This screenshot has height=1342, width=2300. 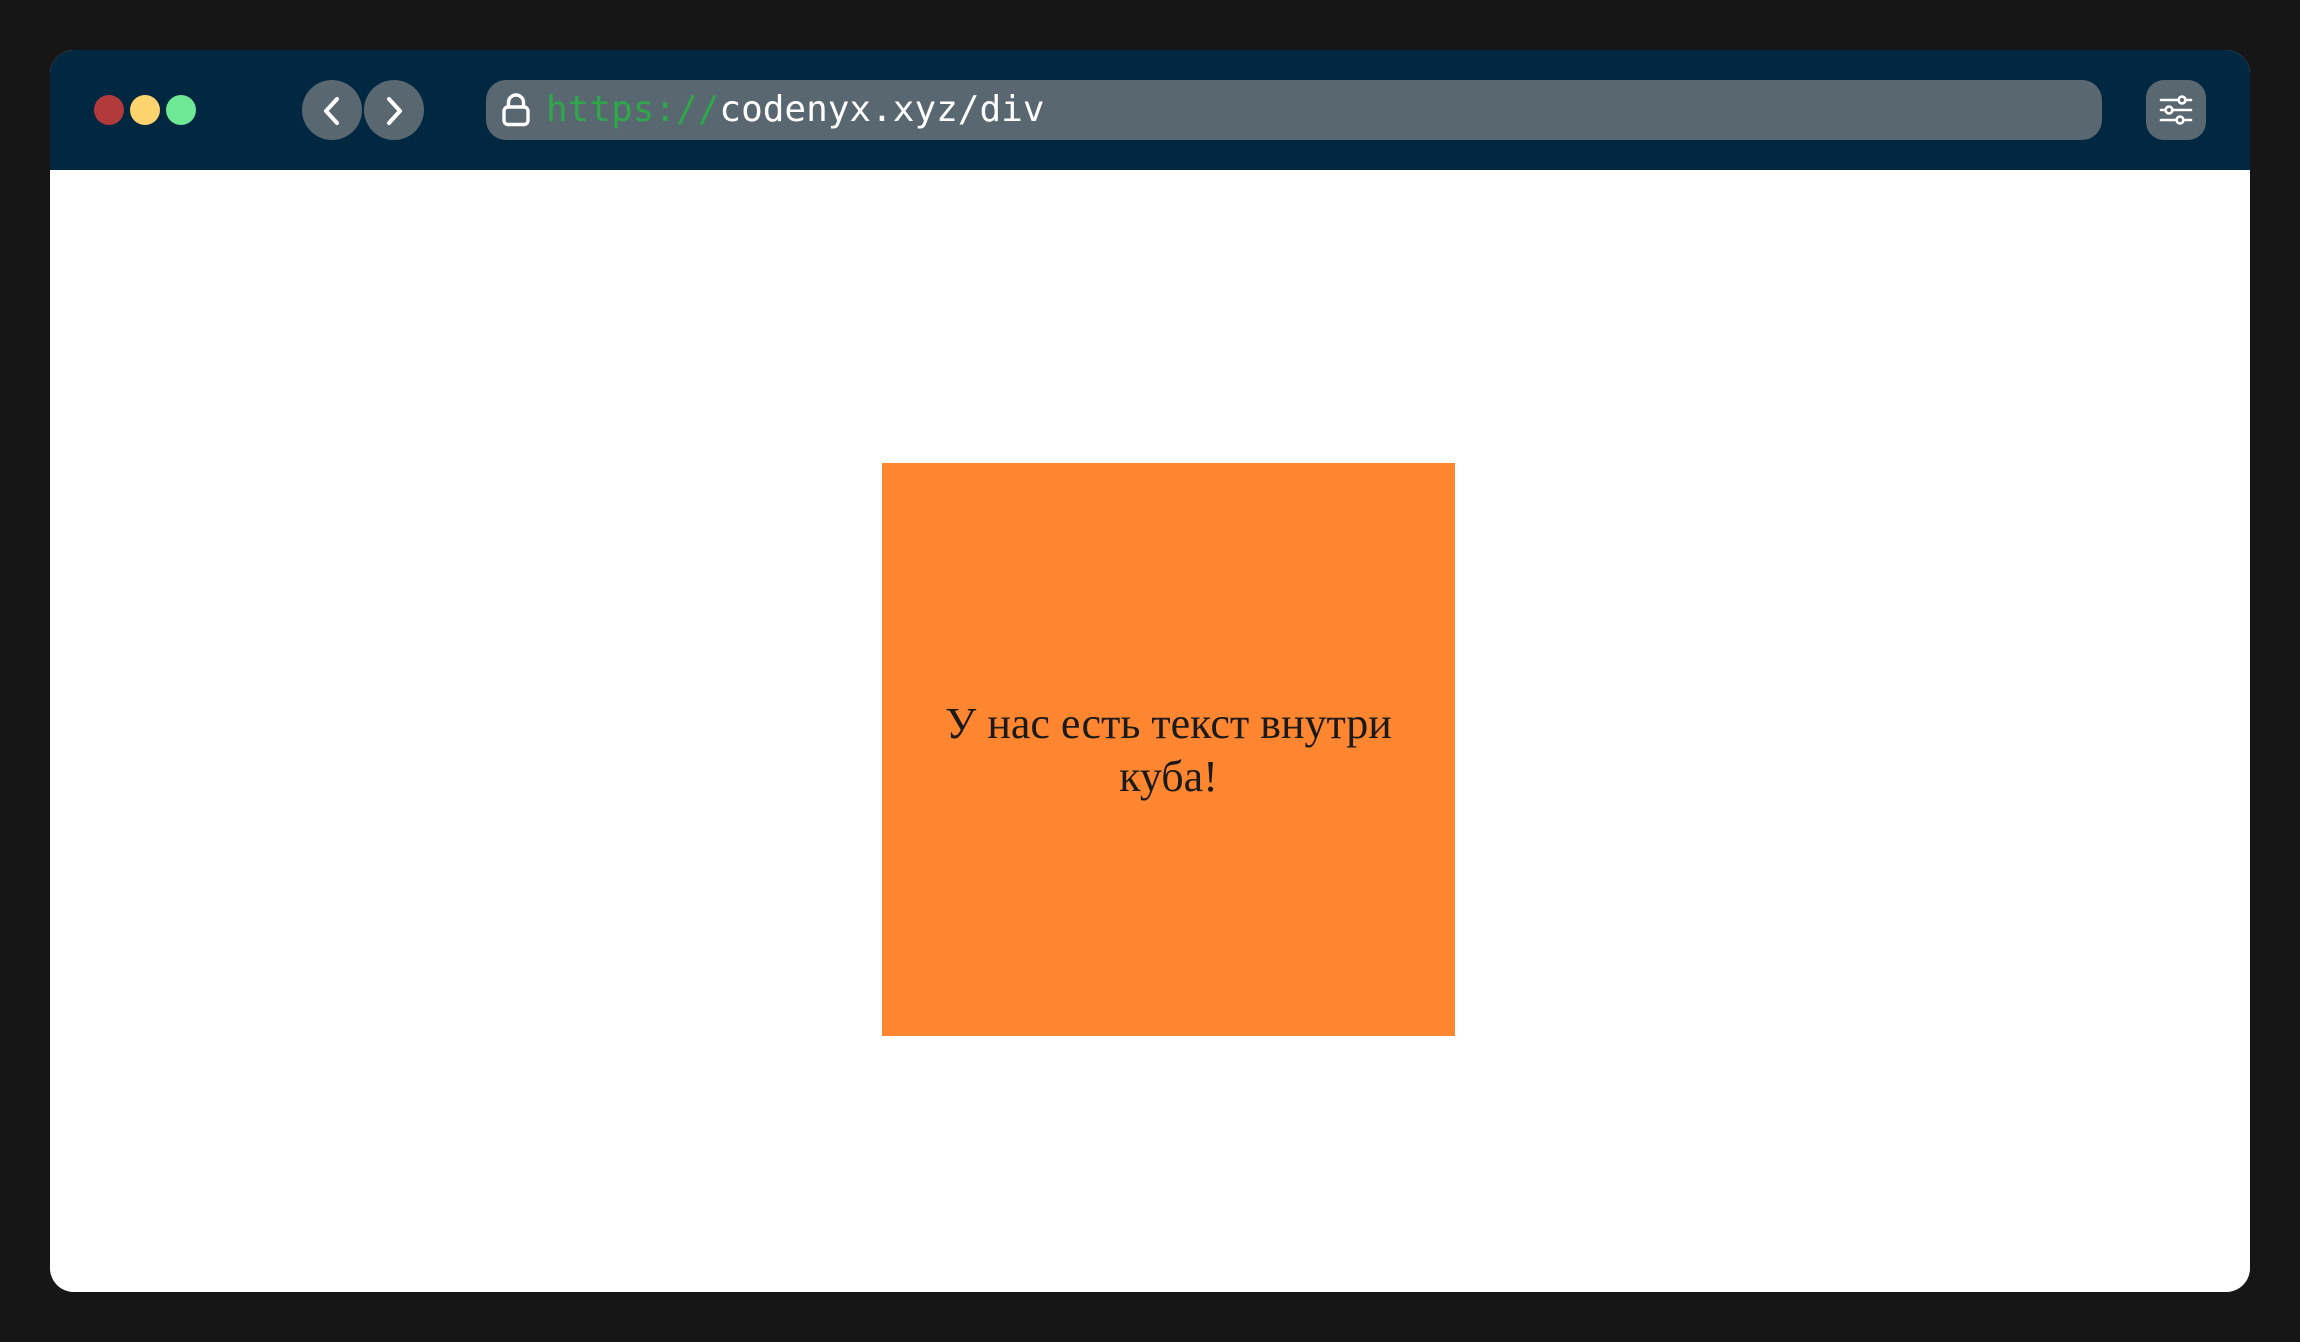 I want to click on sliders-icon, so click(x=2176, y=110).